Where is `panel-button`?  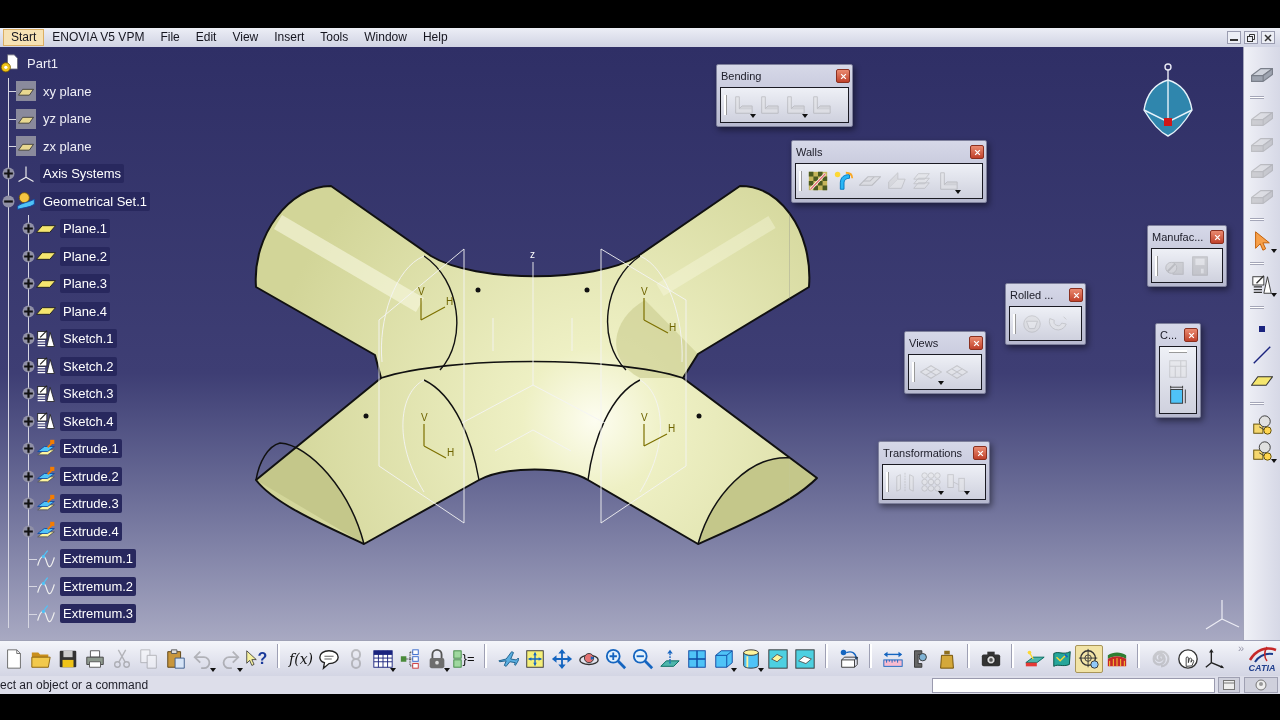 panel-button is located at coordinates (1229, 685).